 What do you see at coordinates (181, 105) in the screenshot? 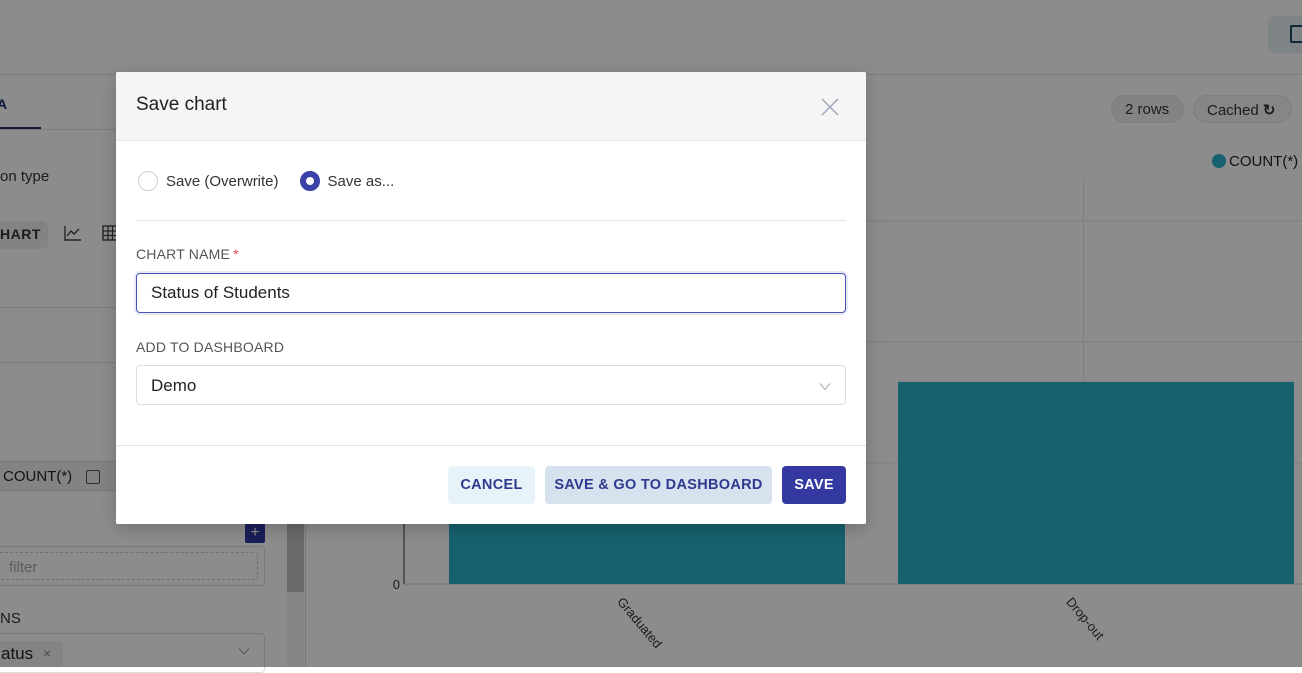
I see `modal-title: Save chart` at bounding box center [181, 105].